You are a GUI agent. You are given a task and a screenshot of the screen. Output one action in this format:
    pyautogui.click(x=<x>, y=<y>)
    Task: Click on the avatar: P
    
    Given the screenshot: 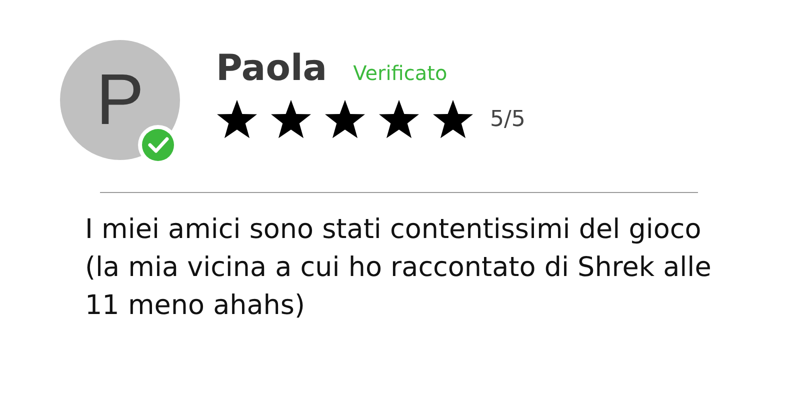 What is the action you would take?
    pyautogui.click(x=120, y=100)
    